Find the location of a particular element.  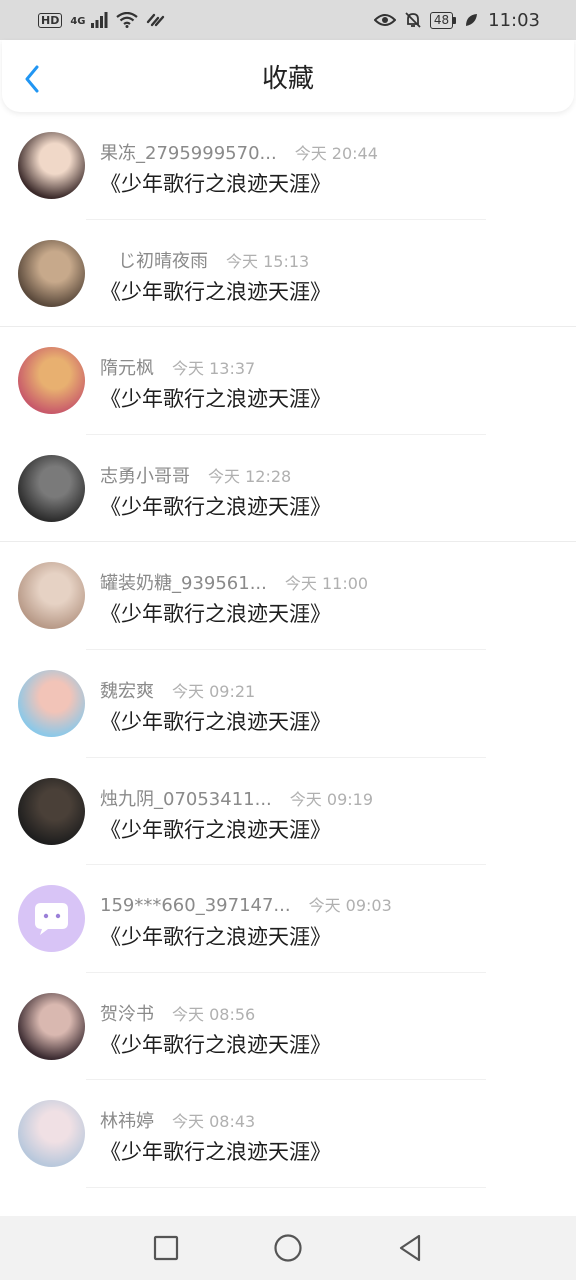

item-meta: 林祎婷 今天 08:43 is located at coordinates (177, 1120).